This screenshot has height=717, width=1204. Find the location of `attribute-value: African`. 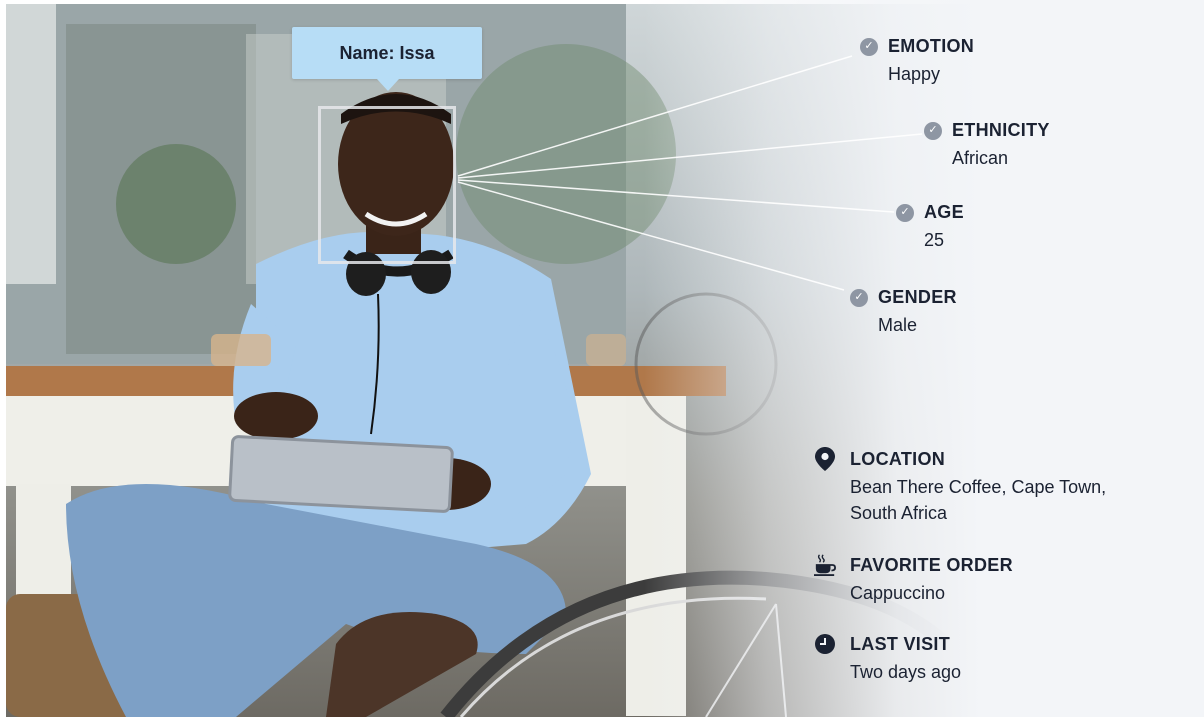

attribute-value: African is located at coordinates (980, 158).